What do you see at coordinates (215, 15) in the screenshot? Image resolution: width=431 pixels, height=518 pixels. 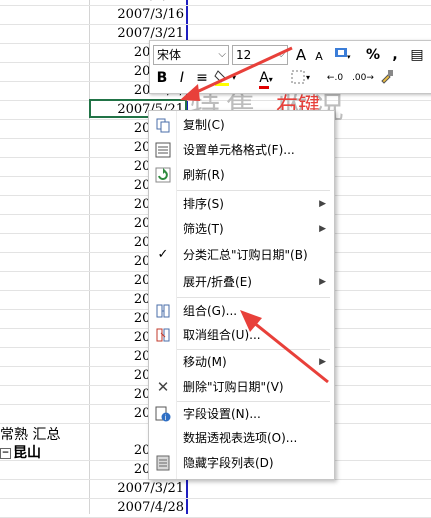 I see `table-row: 2007/3/16` at bounding box center [215, 15].